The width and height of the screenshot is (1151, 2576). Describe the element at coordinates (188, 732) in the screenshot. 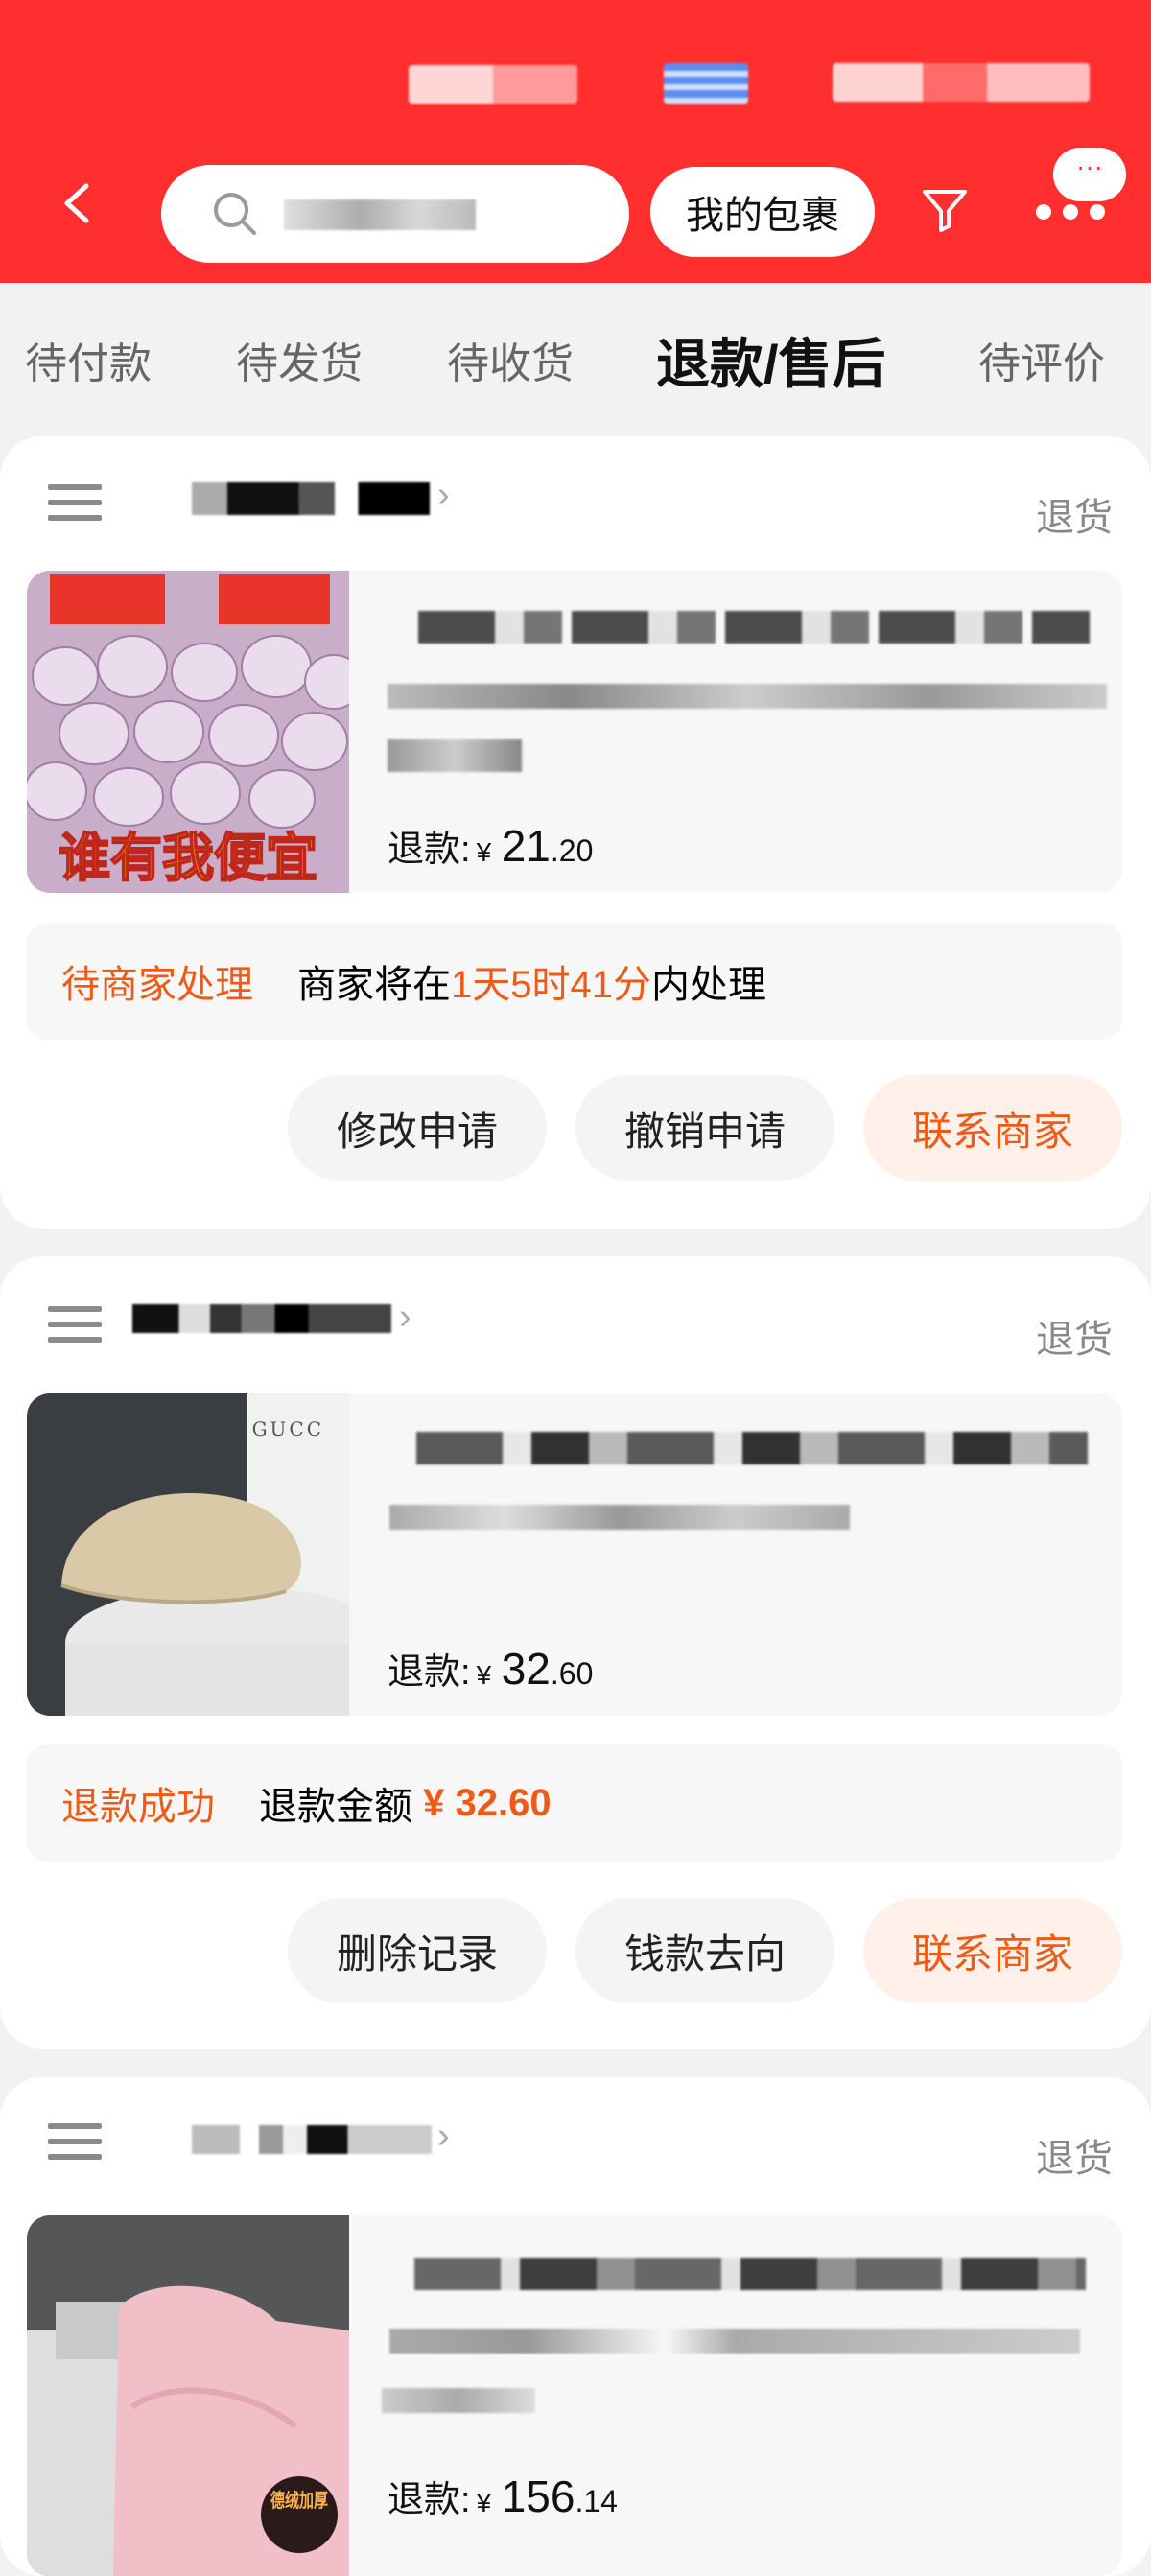

I see `product-thumbnail: 谁有我便宜` at that location.